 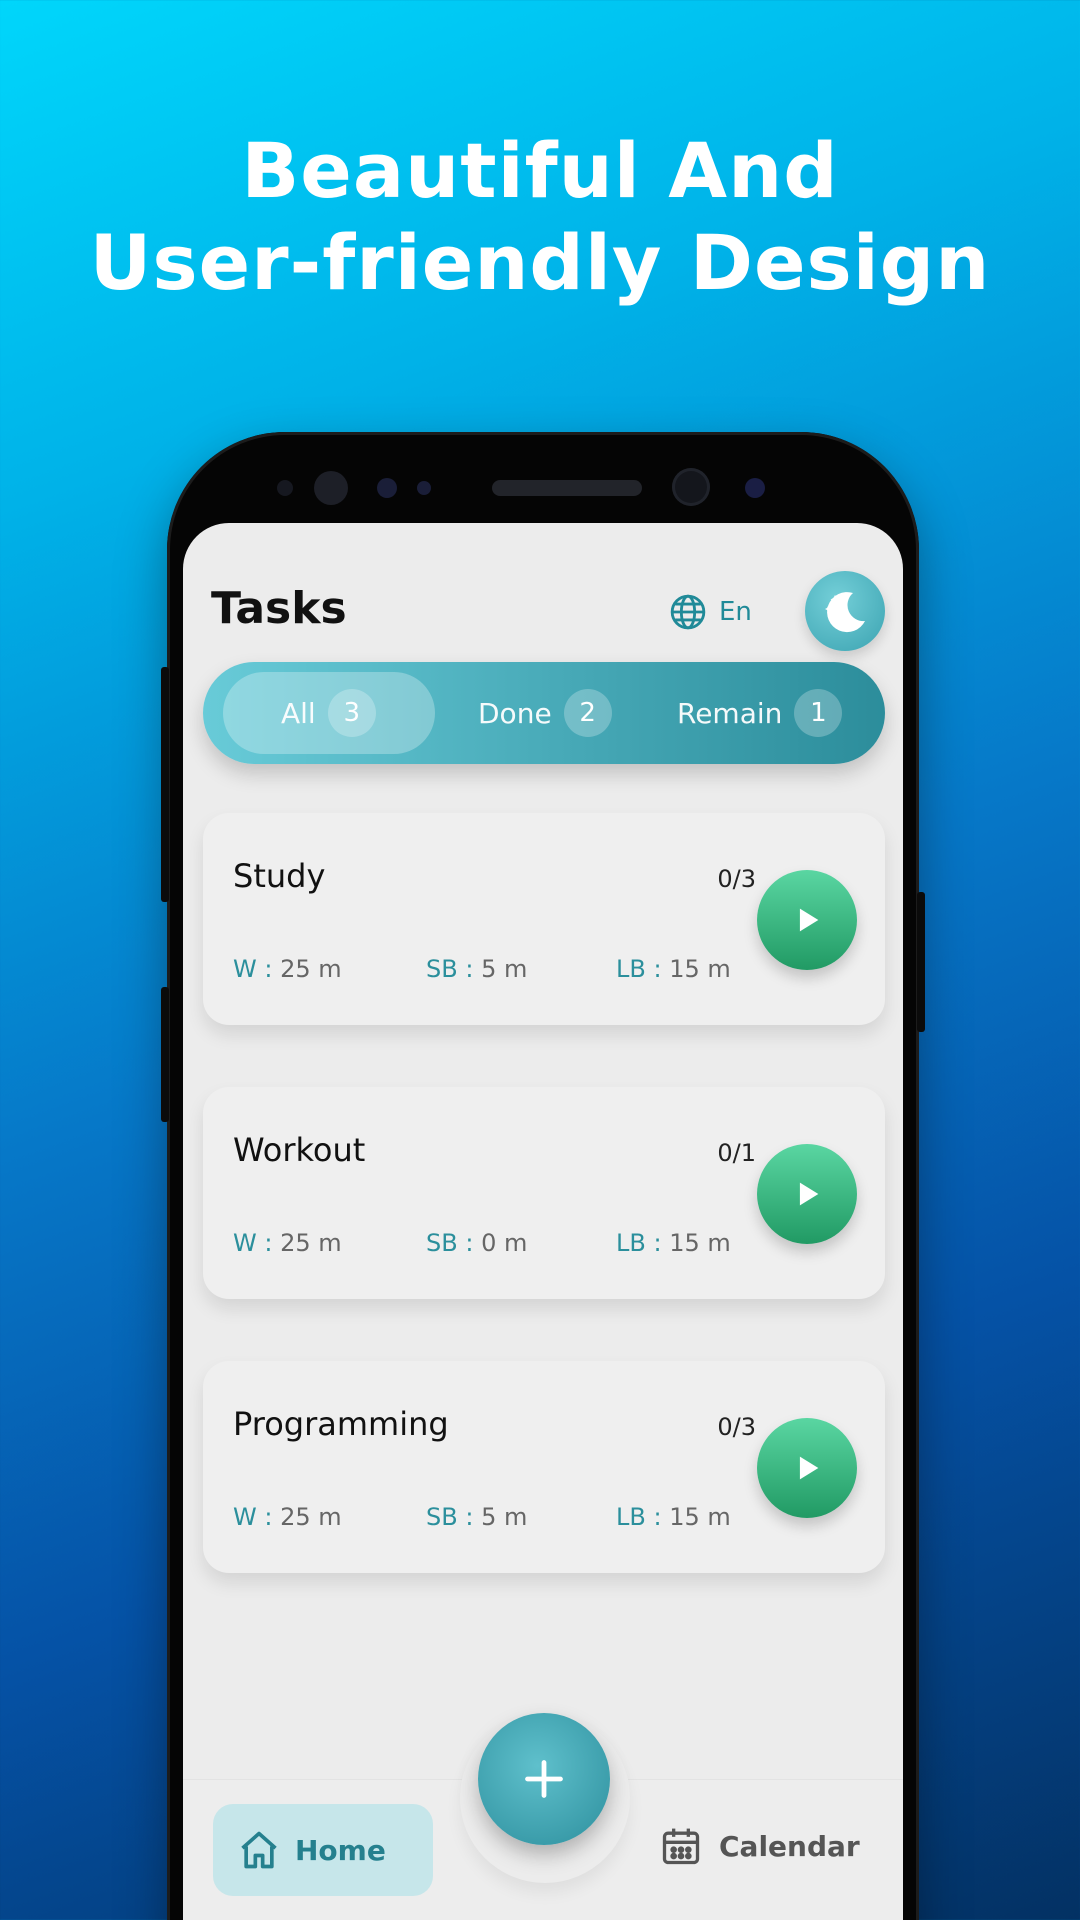 What do you see at coordinates (477, 1243) in the screenshot?
I see `short-break-duration: SB : 0 m` at bounding box center [477, 1243].